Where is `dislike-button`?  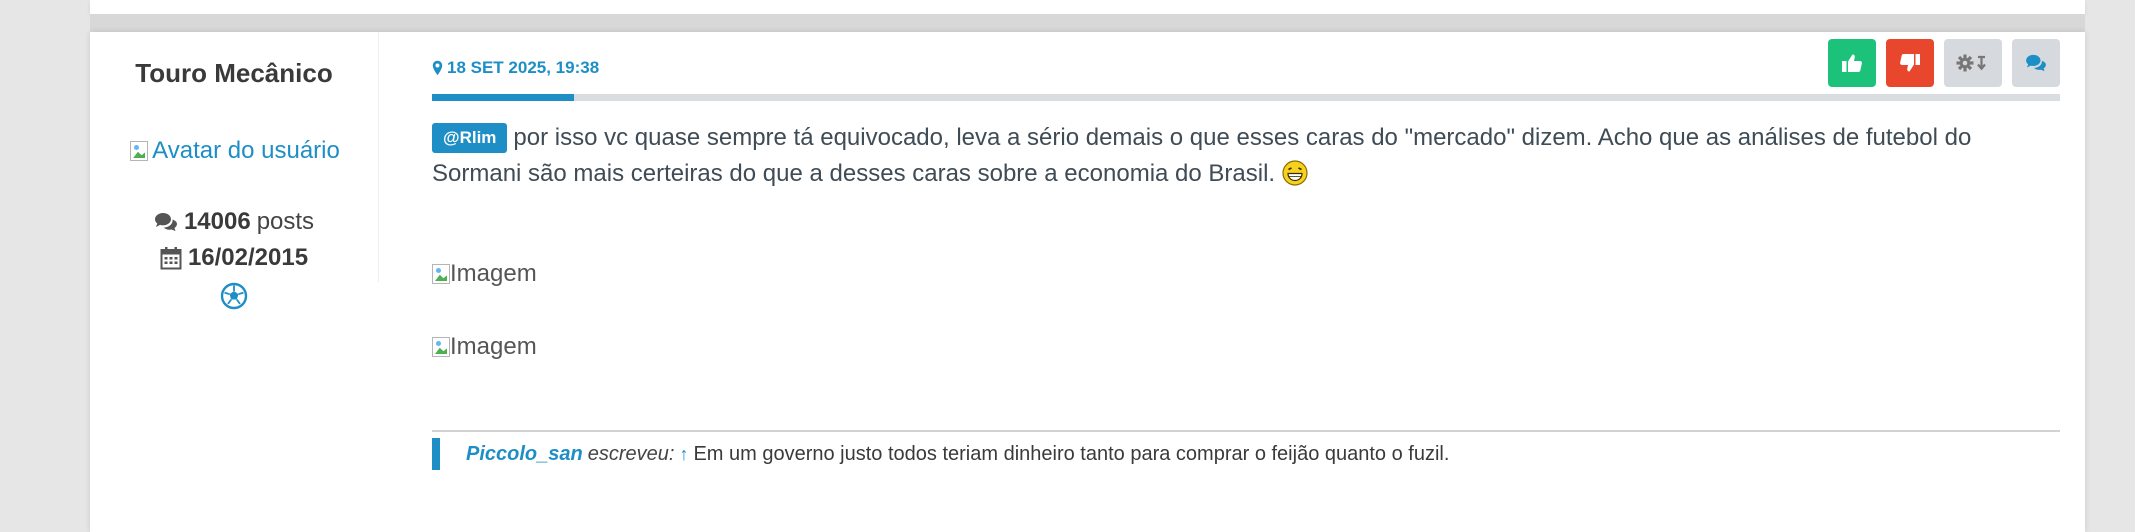 dislike-button is located at coordinates (1910, 63).